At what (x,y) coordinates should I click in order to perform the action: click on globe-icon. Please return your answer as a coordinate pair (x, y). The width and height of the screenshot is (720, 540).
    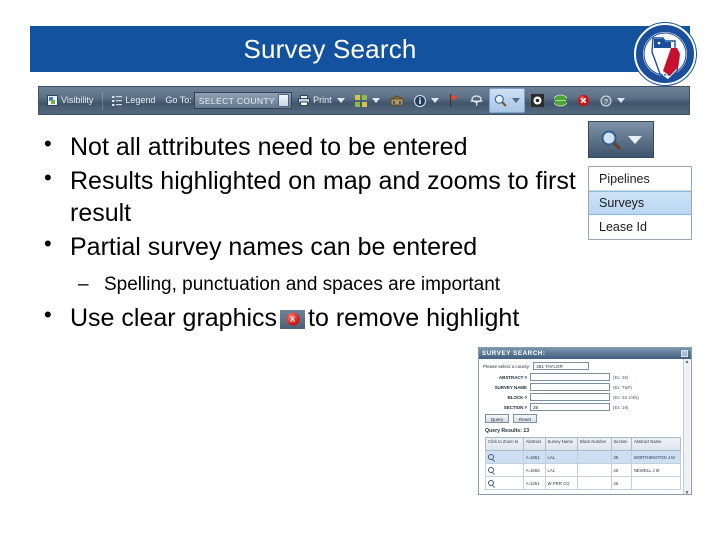
    Looking at the image, I should click on (560, 100).